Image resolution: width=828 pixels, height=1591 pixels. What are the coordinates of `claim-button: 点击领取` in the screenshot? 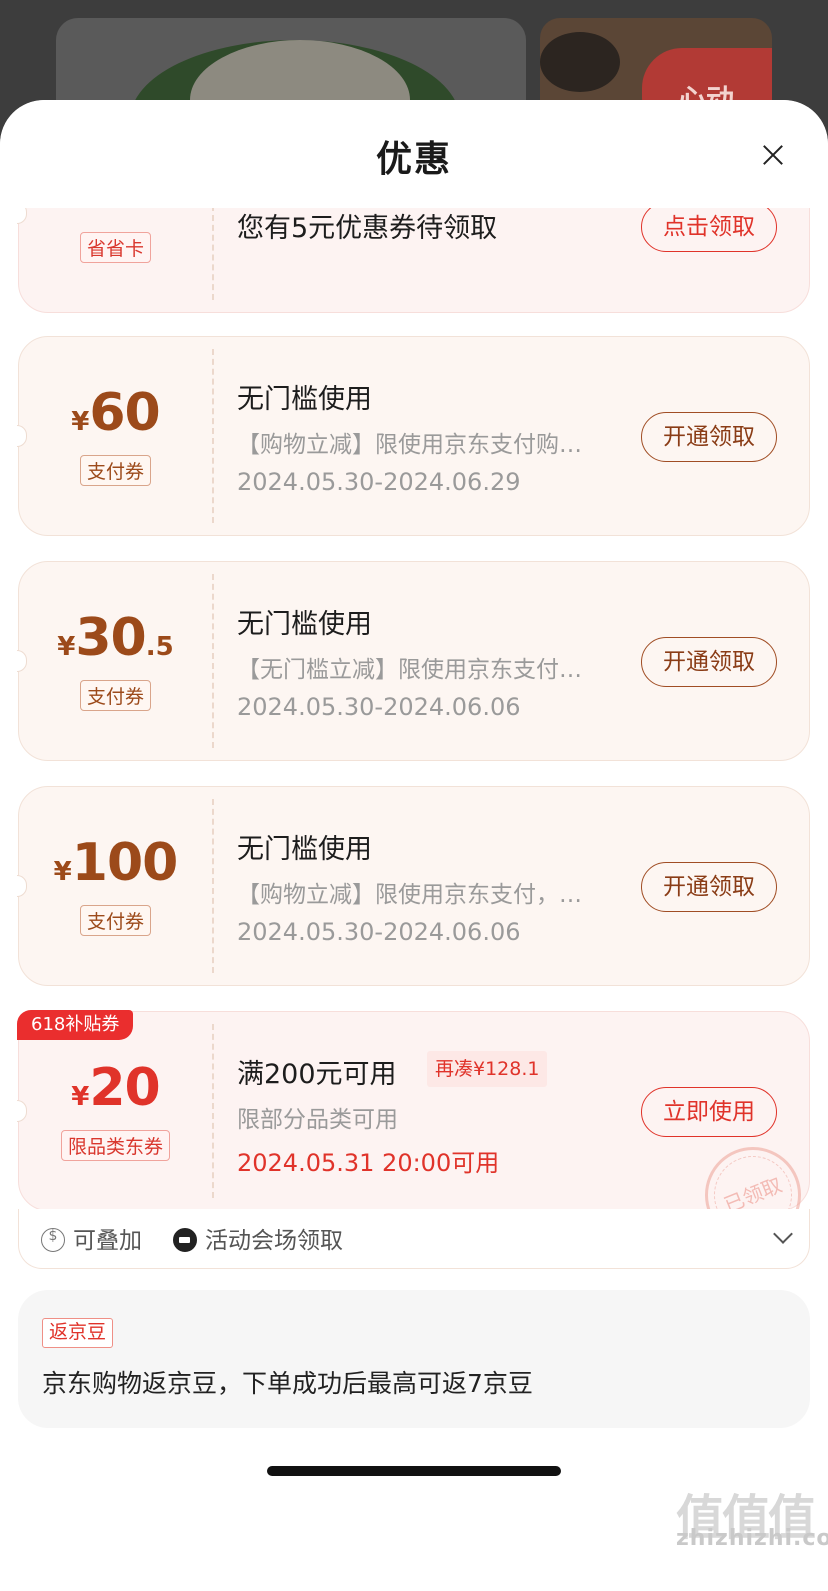 It's located at (709, 230).